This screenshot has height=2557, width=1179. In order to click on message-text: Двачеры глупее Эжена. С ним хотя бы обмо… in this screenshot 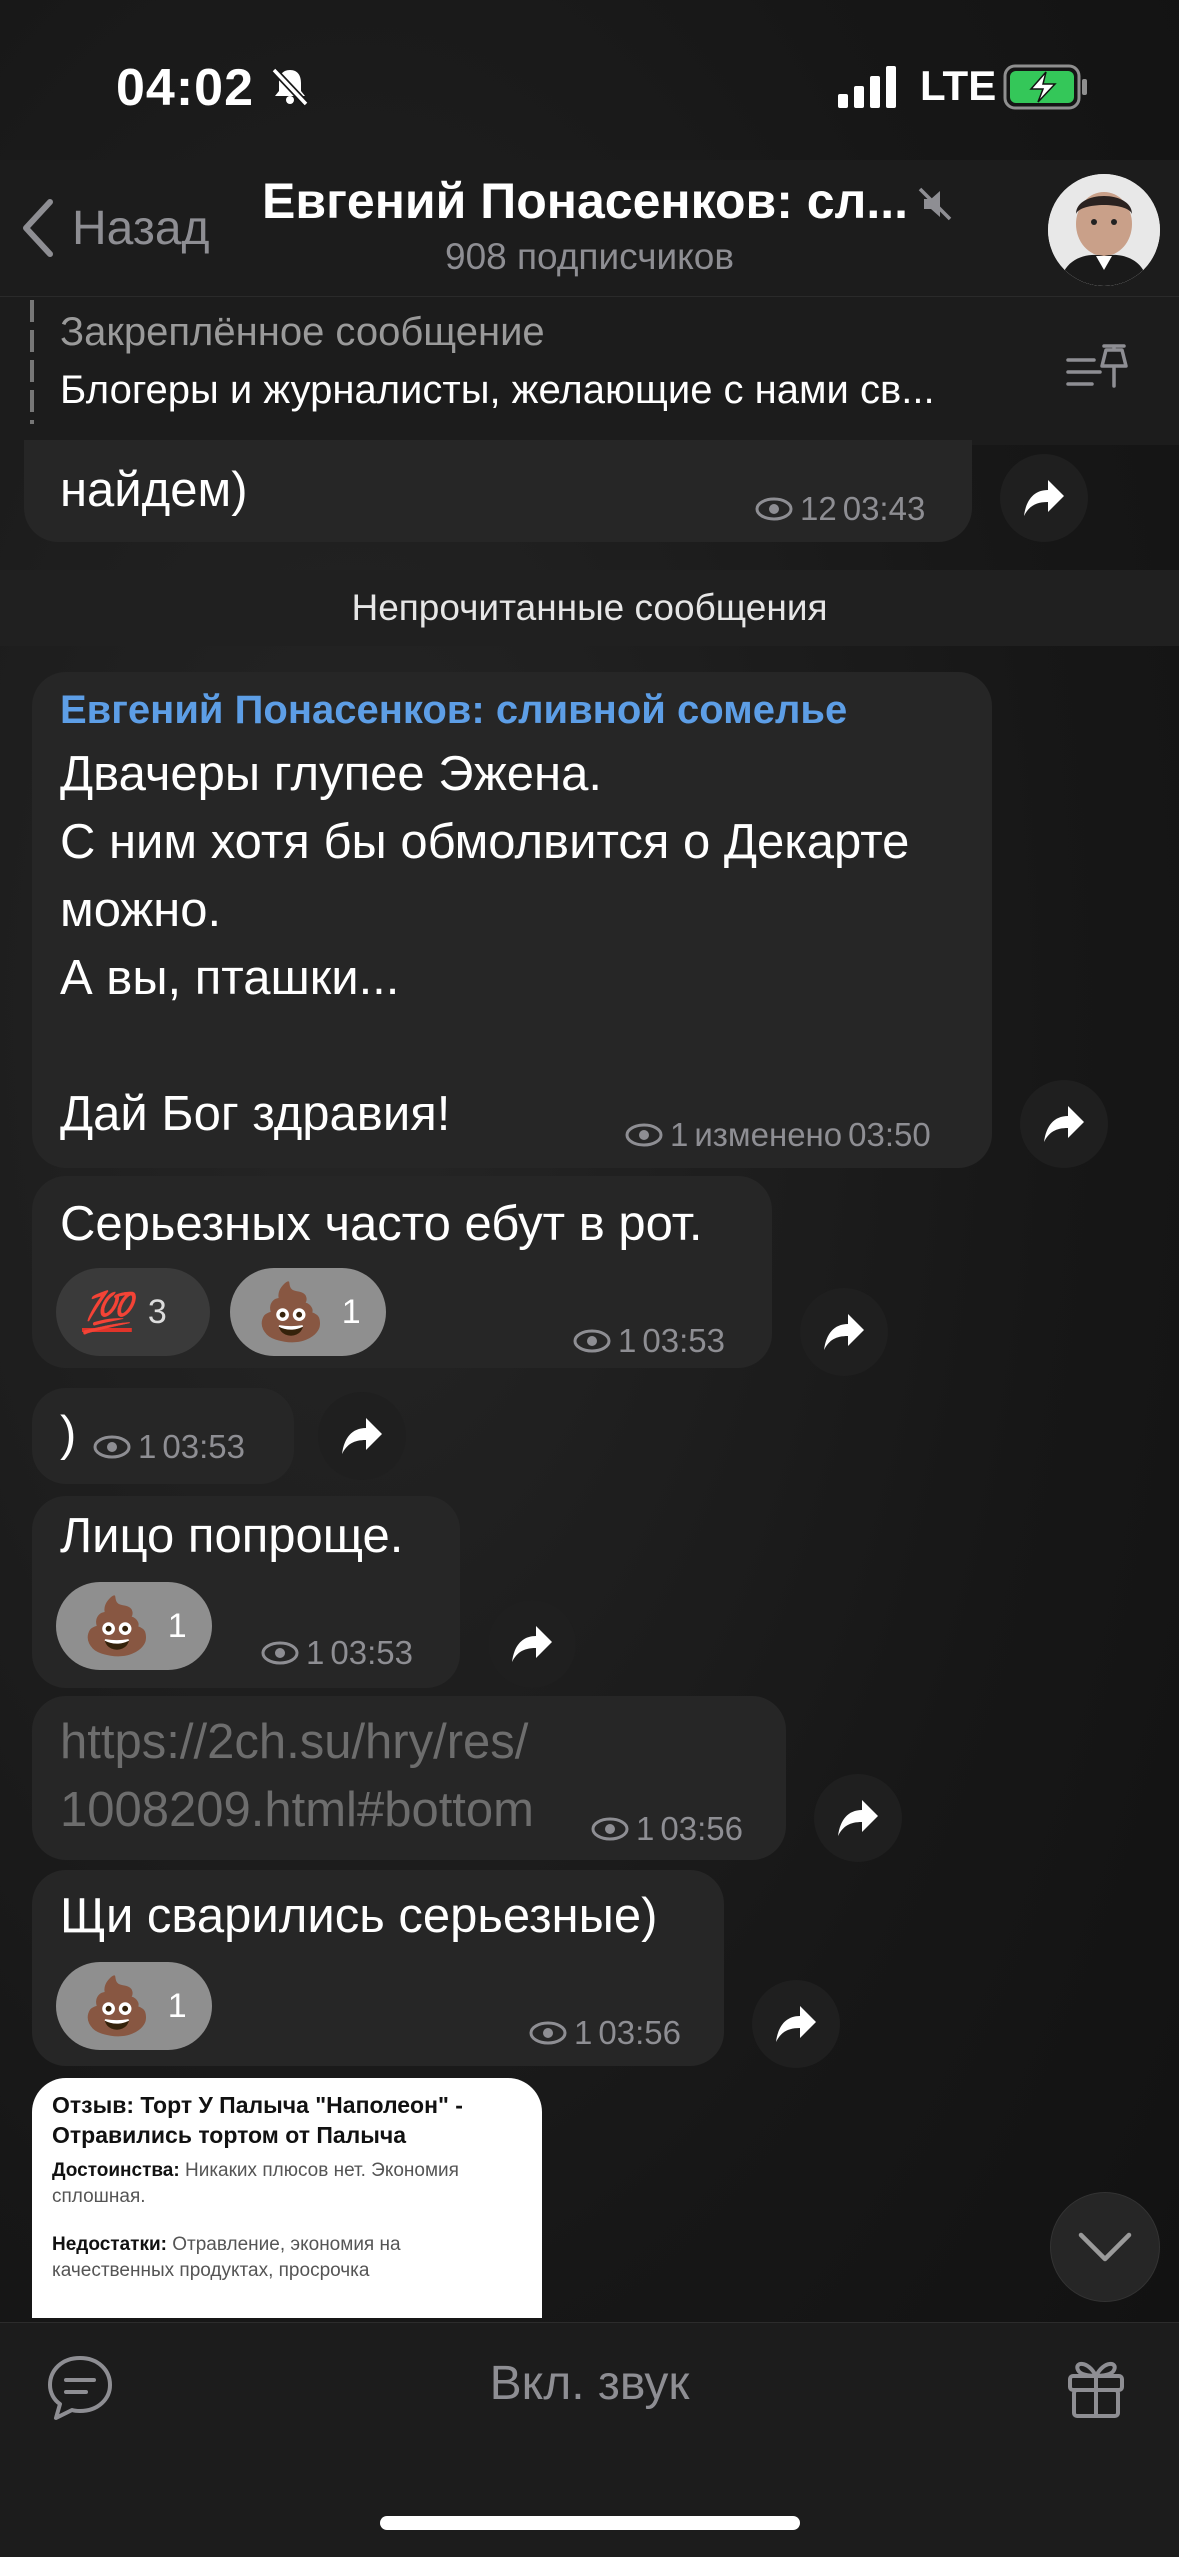, I will do `click(485, 944)`.